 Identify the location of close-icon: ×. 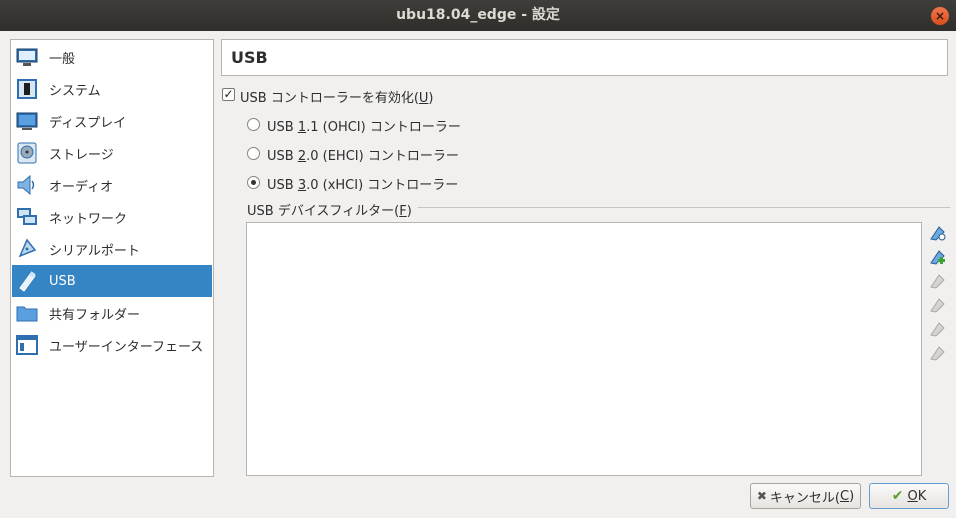
(940, 16).